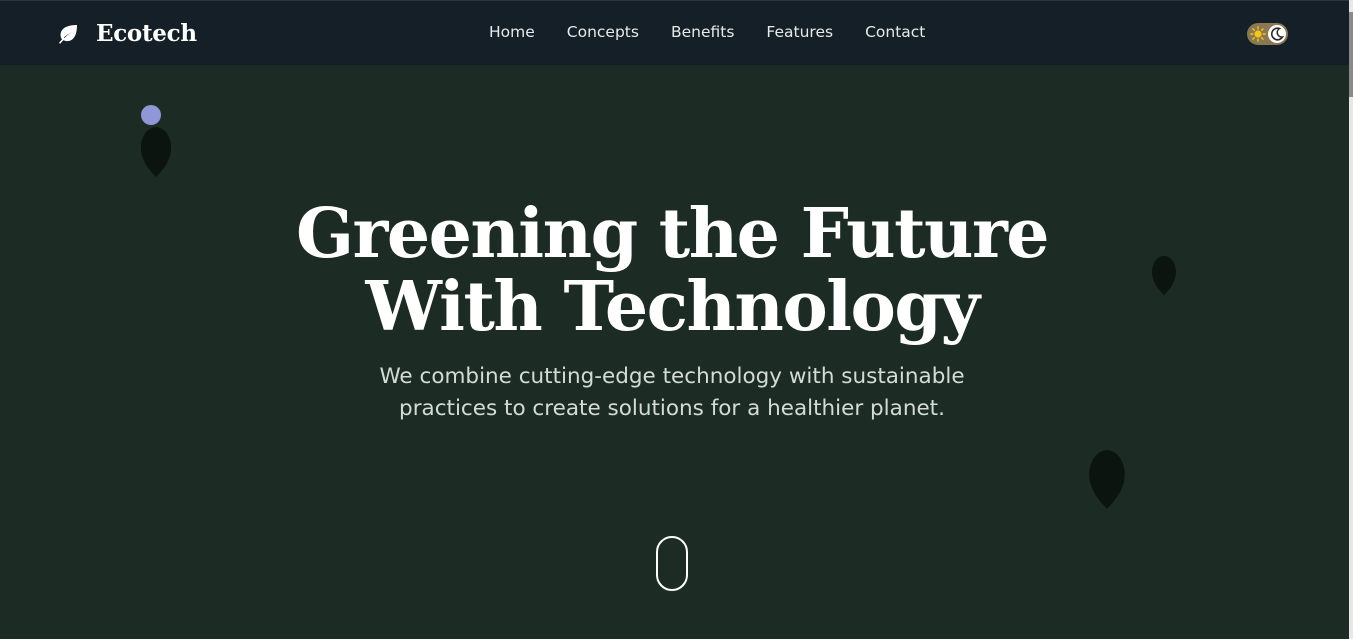 The height and width of the screenshot is (639, 1353). I want to click on nav-link-home: Home, so click(512, 32).